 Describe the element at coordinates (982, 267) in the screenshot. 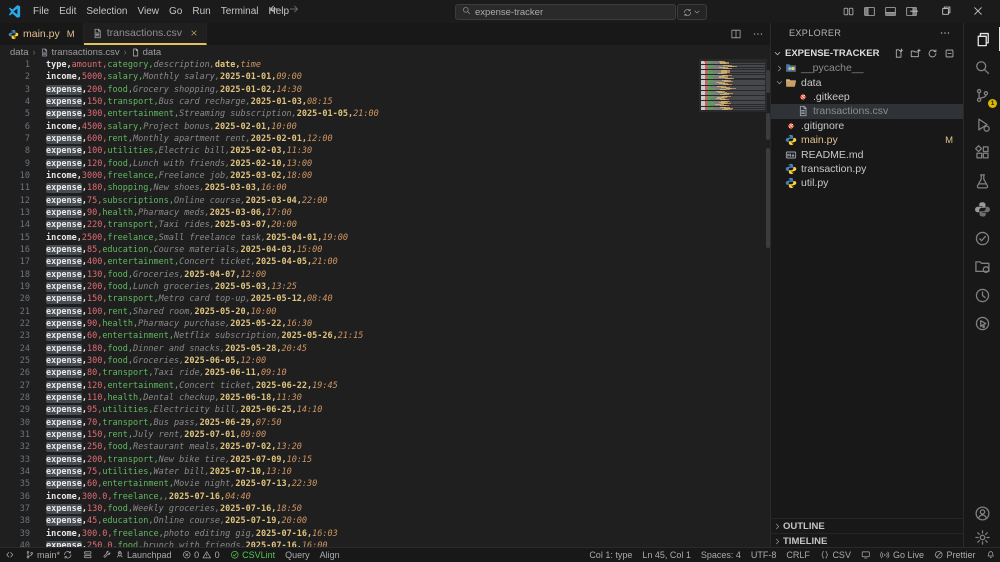

I see `activity-remote-explorer` at that location.